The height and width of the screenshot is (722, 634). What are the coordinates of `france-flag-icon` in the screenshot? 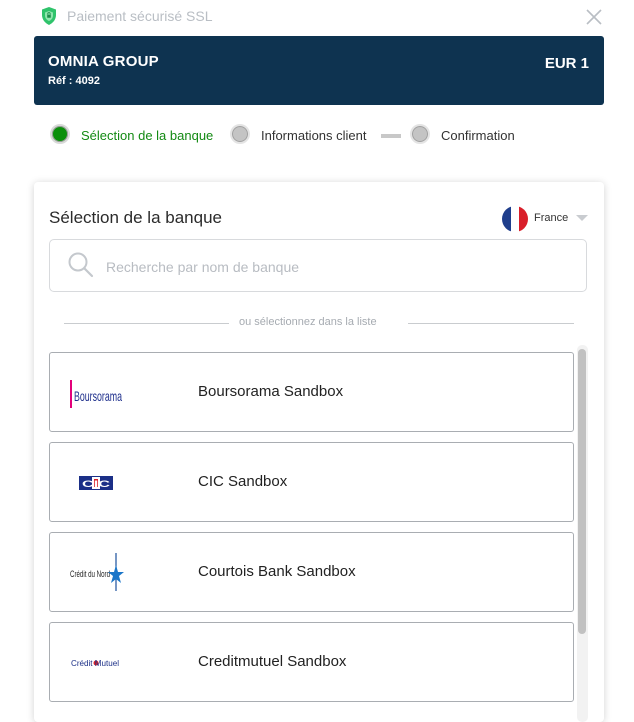 It's located at (515, 219).